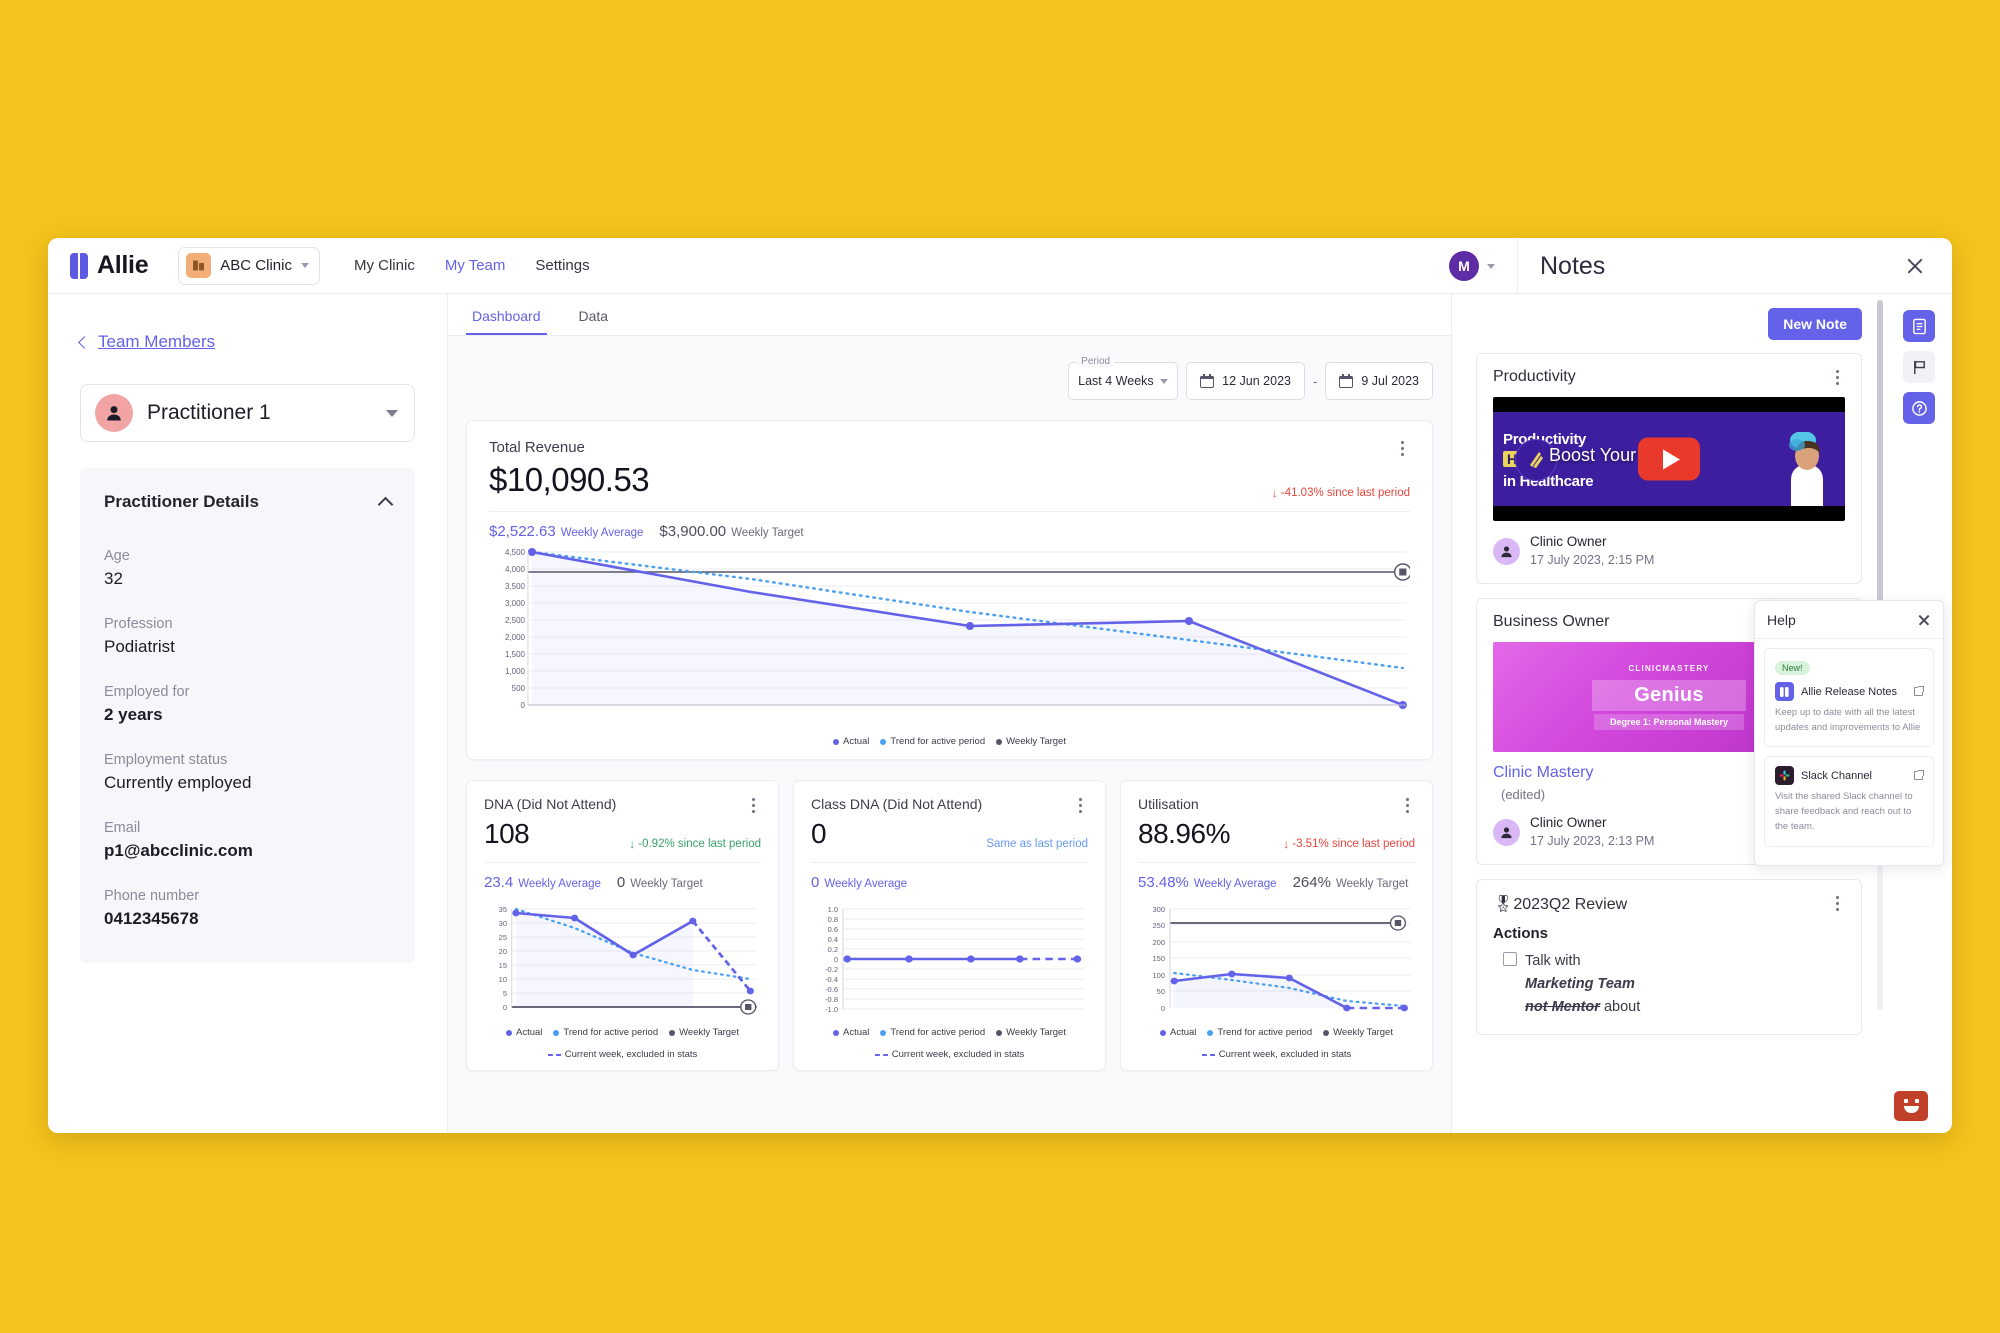  I want to click on weekly-target: $3,900.00 Weekly Target, so click(731, 531).